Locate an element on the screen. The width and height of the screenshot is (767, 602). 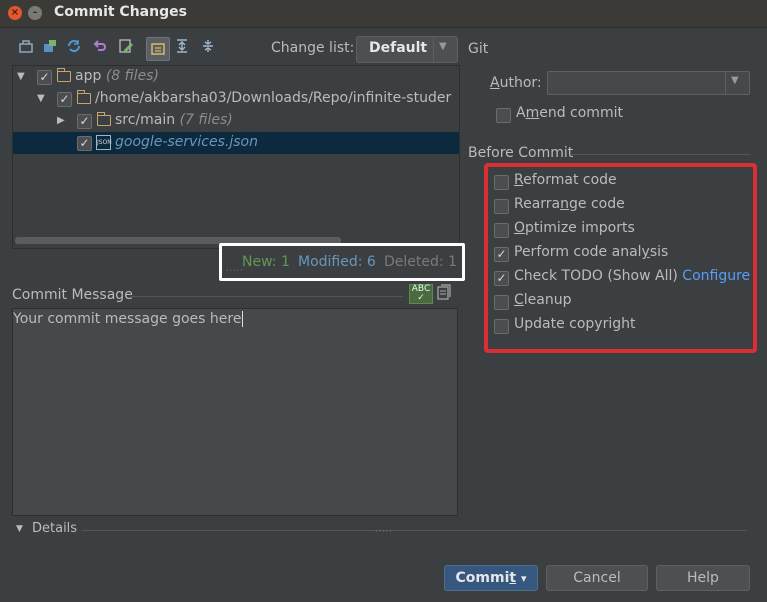
expand-all-icon is located at coordinates (182, 48).